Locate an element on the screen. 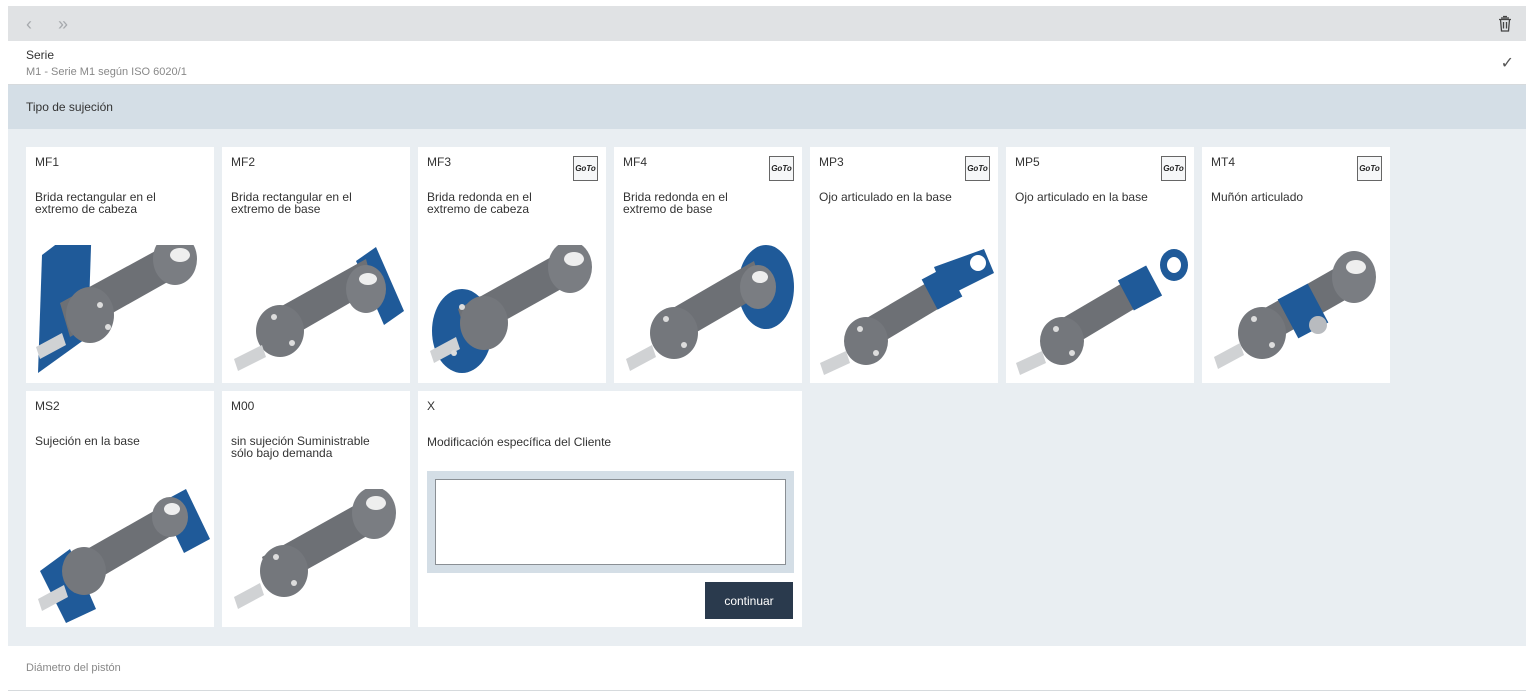 This screenshot has height=694, width=1528. option-description: Brida redonda en el extremo de cabeza is located at coordinates (479, 203).